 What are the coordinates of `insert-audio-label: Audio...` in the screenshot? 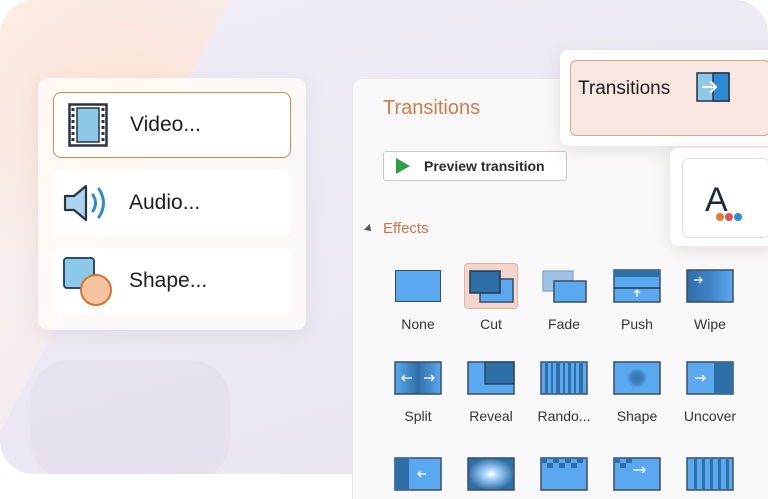 It's located at (165, 202).